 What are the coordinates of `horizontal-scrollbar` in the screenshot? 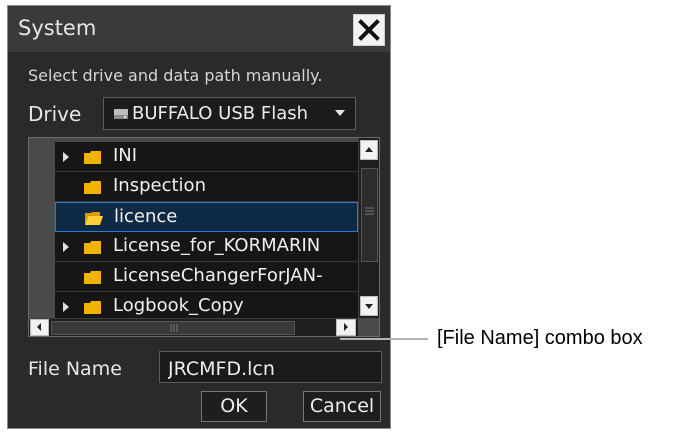 It's located at (193, 327).